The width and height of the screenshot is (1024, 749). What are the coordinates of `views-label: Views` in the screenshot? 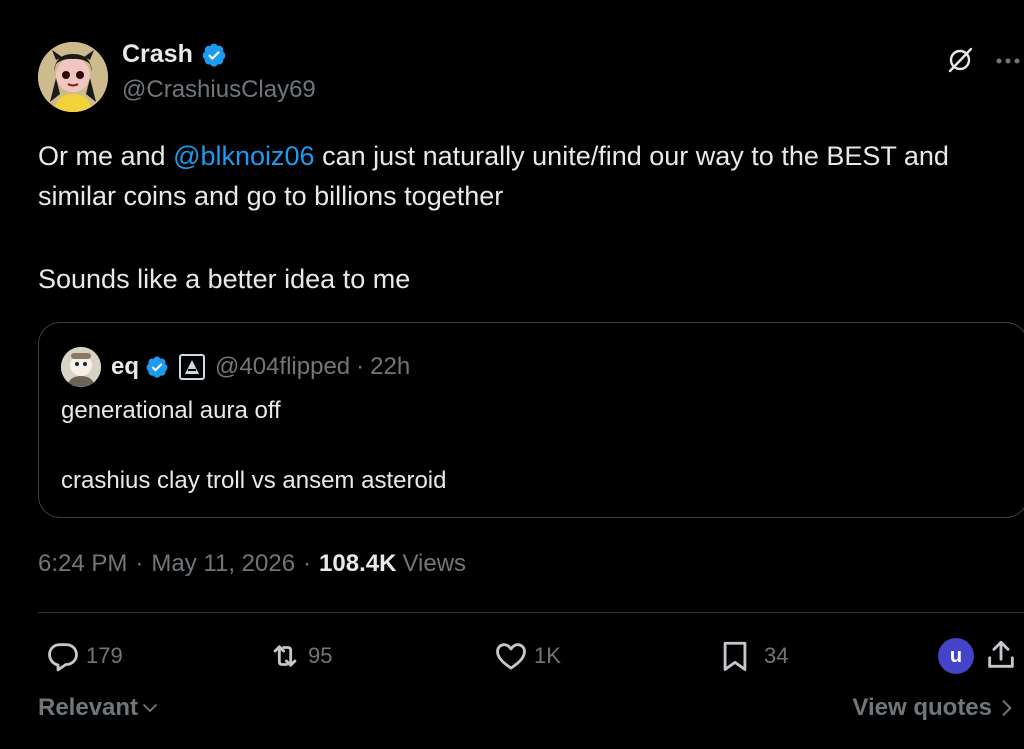 It's located at (434, 563).